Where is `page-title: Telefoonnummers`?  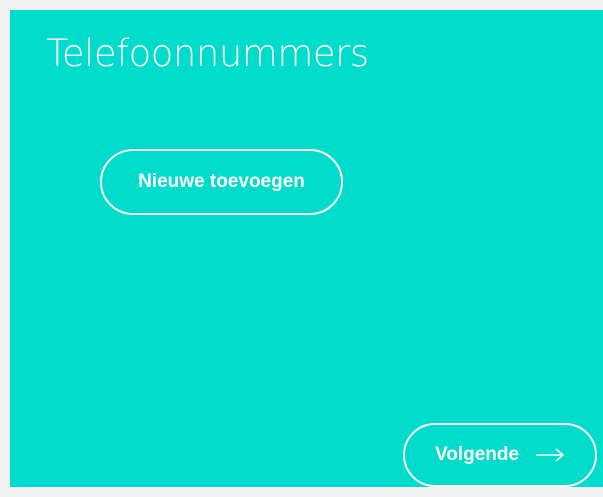
page-title: Telefoonnummers is located at coordinates (207, 53).